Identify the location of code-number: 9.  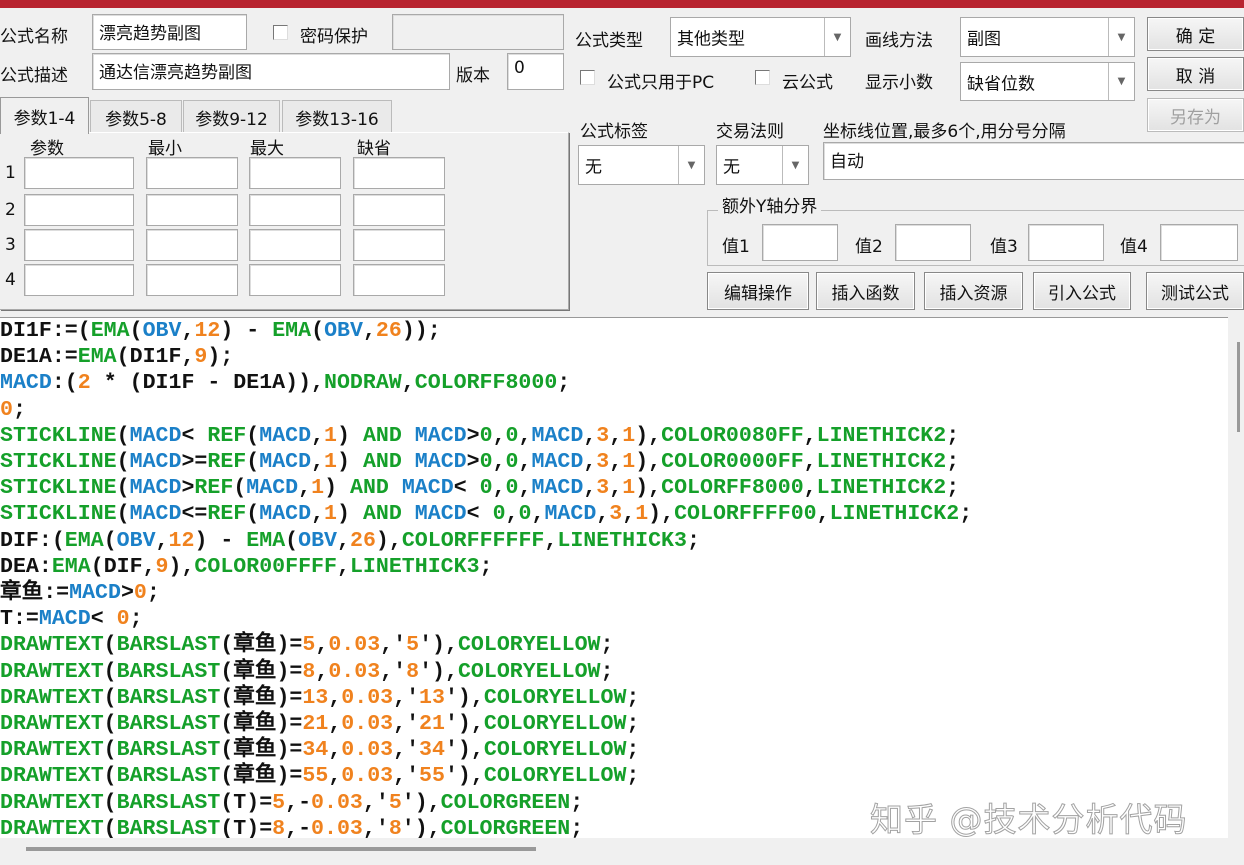
(162, 566).